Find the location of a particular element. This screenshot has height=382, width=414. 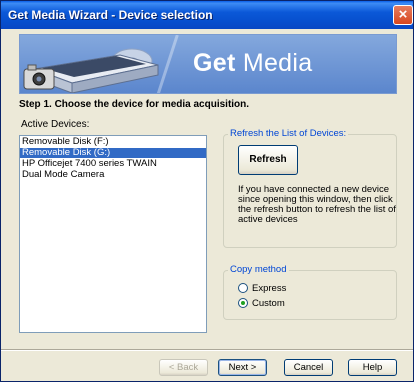

back-button-label: < Back is located at coordinates (183, 367).